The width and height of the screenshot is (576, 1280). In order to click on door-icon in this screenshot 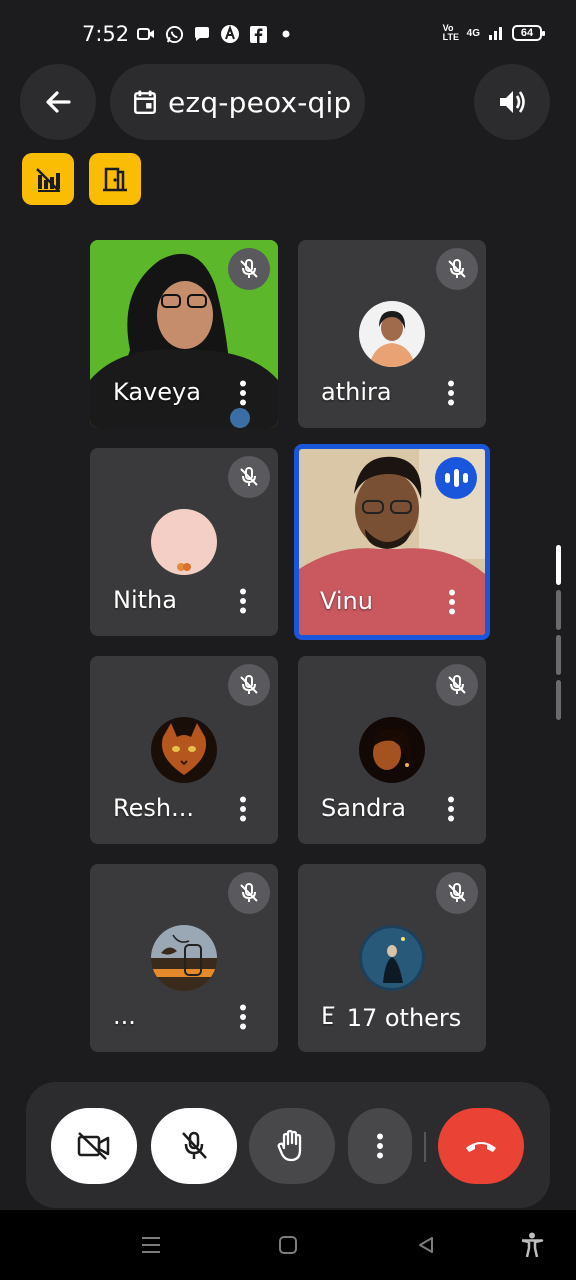, I will do `click(115, 179)`.